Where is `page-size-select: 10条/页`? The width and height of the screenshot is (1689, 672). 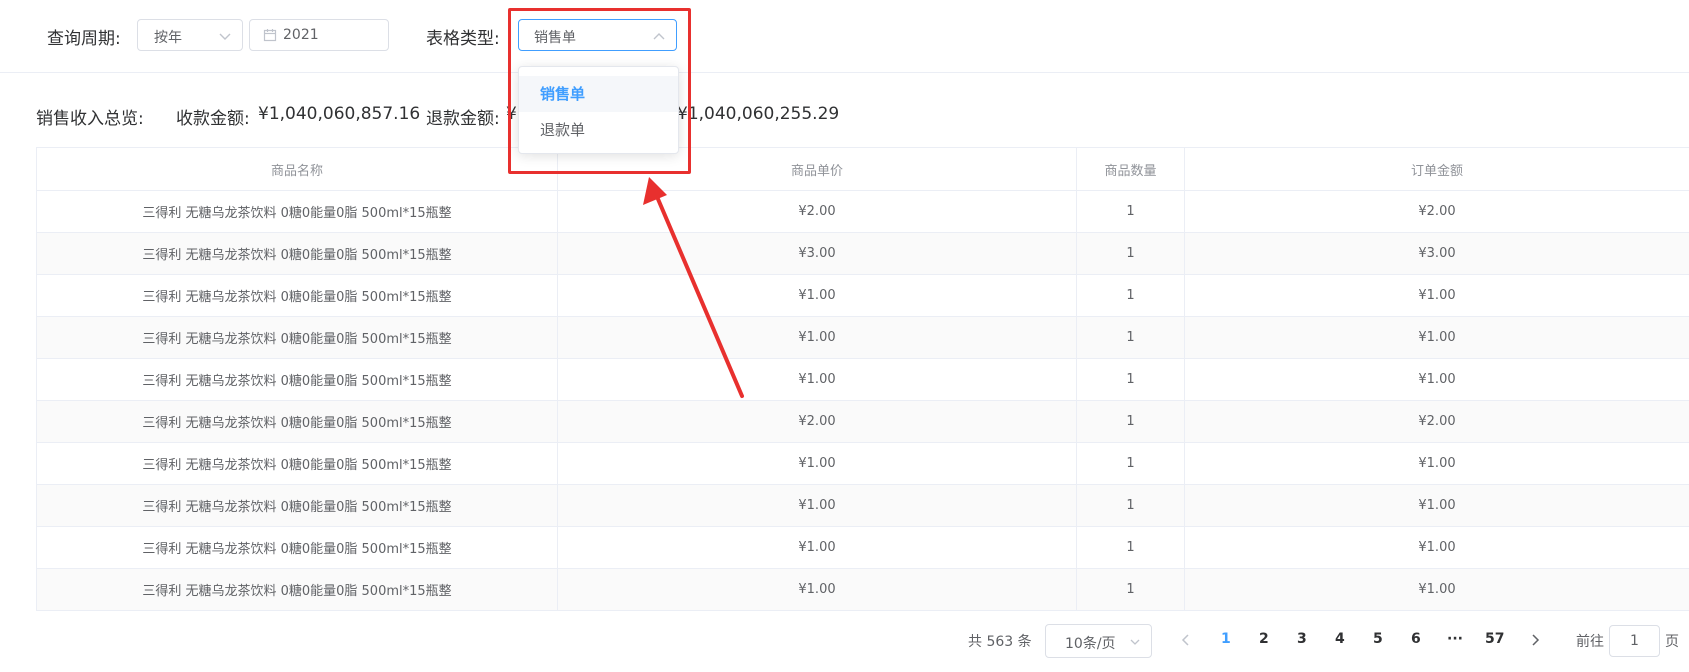 page-size-select: 10条/页 is located at coordinates (1098, 641).